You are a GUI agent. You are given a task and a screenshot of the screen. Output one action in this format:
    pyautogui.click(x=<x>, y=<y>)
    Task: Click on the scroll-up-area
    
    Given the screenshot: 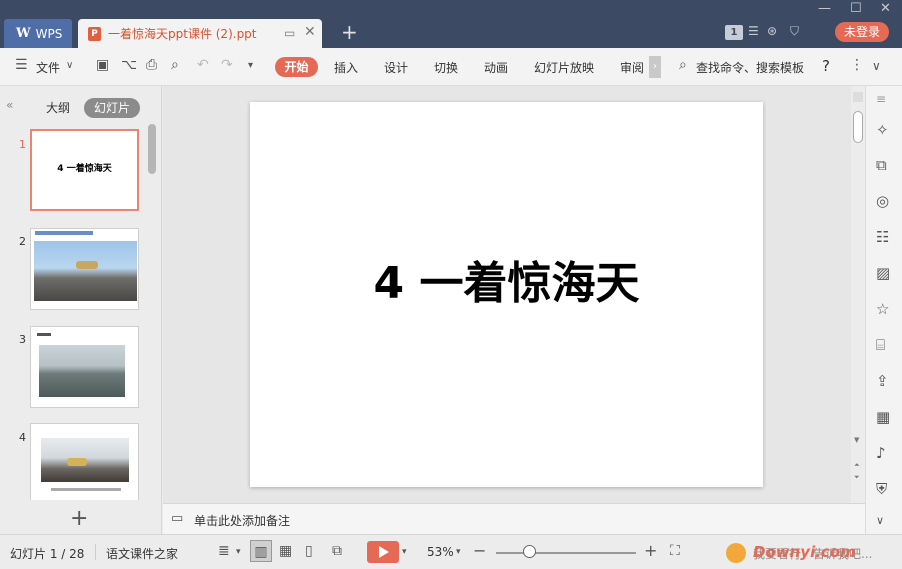 What is the action you would take?
    pyautogui.click(x=858, y=97)
    